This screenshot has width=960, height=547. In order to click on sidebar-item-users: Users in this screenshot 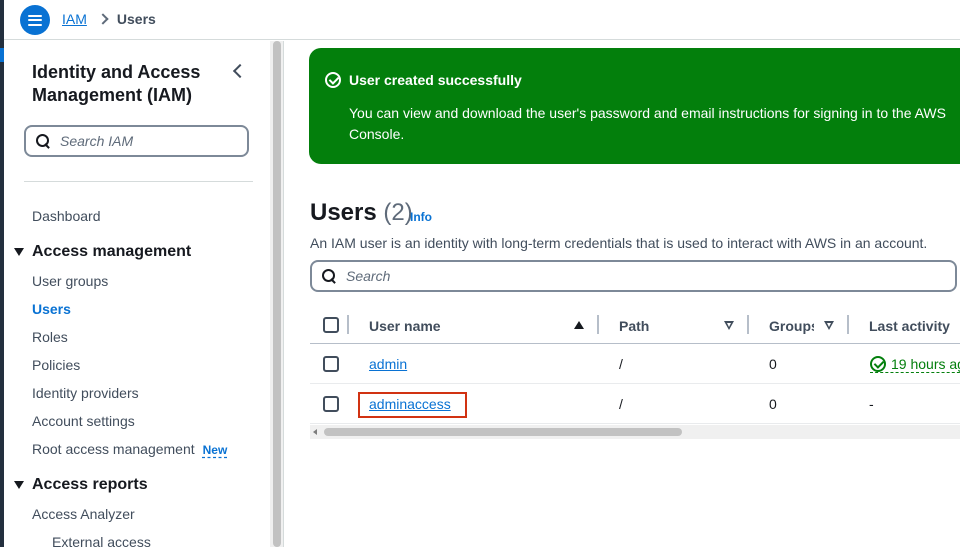, I will do `click(51, 309)`.